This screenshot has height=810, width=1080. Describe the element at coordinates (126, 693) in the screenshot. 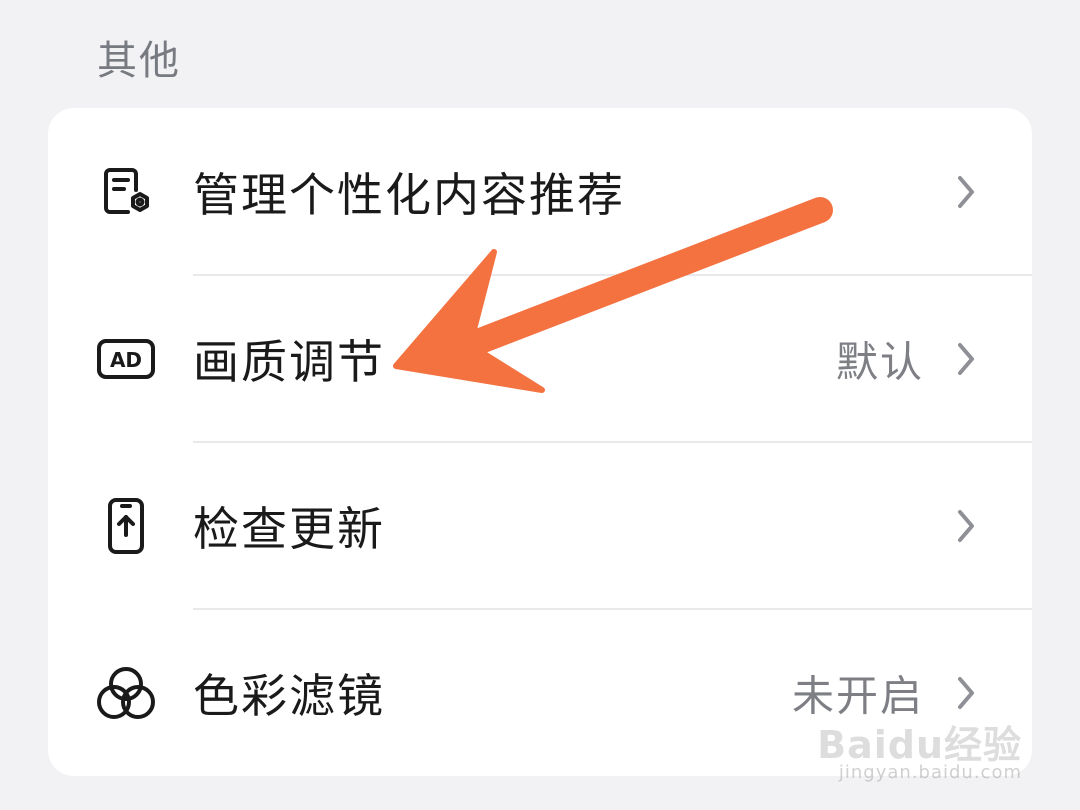

I see `color-circles-icon` at that location.